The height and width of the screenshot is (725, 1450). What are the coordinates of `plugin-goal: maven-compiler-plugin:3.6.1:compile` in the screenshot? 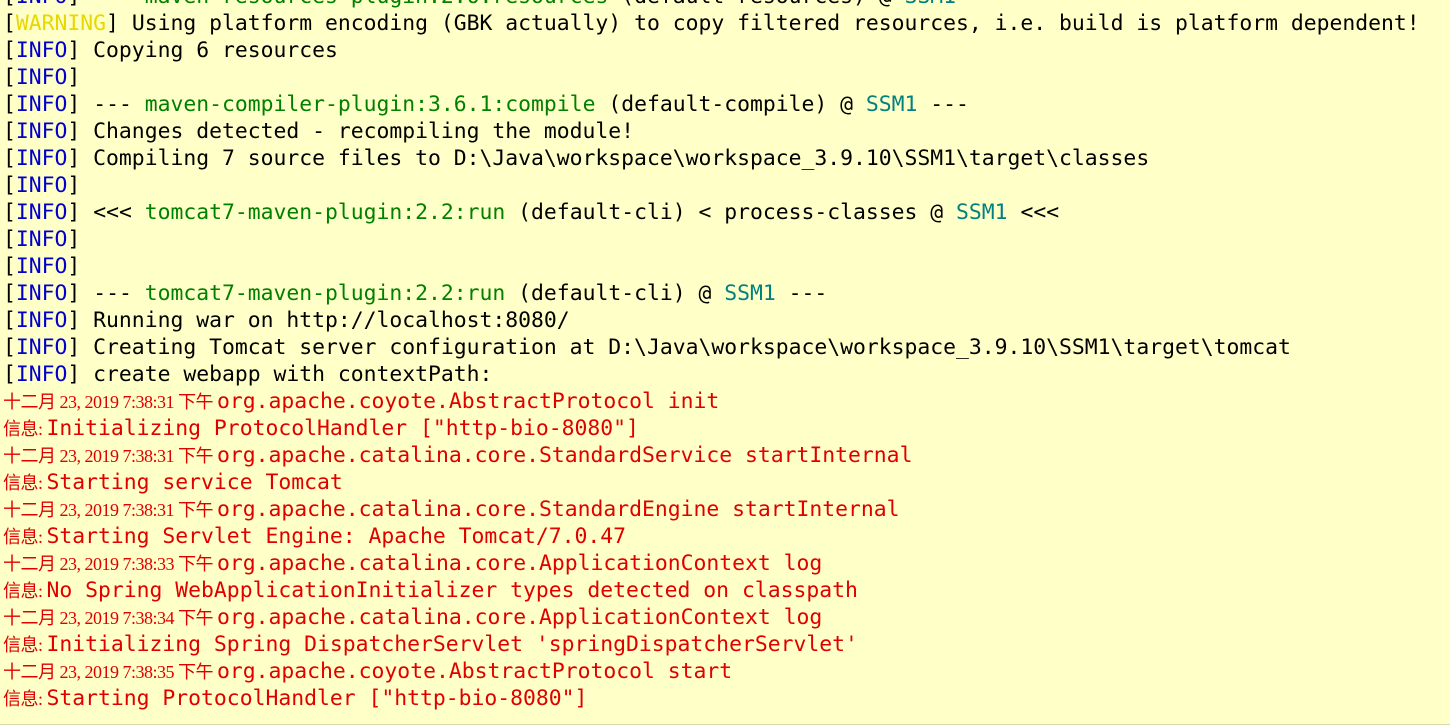 It's located at (370, 104).